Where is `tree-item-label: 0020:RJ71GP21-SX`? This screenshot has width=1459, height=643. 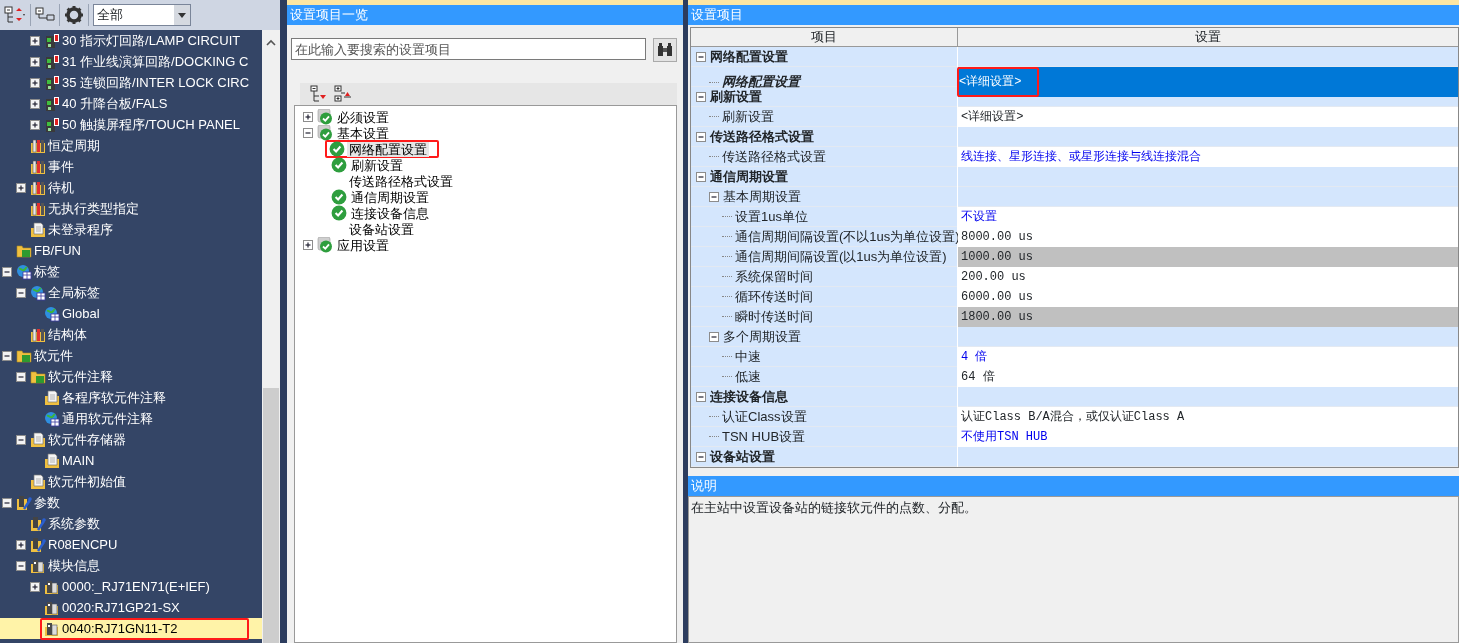 tree-item-label: 0020:RJ71GP21-SX is located at coordinates (121, 607).